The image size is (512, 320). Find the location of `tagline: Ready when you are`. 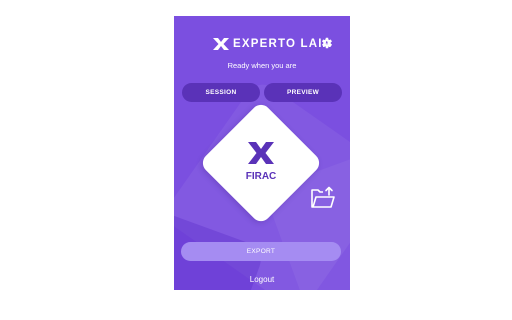

tagline: Ready when you are is located at coordinates (262, 65).